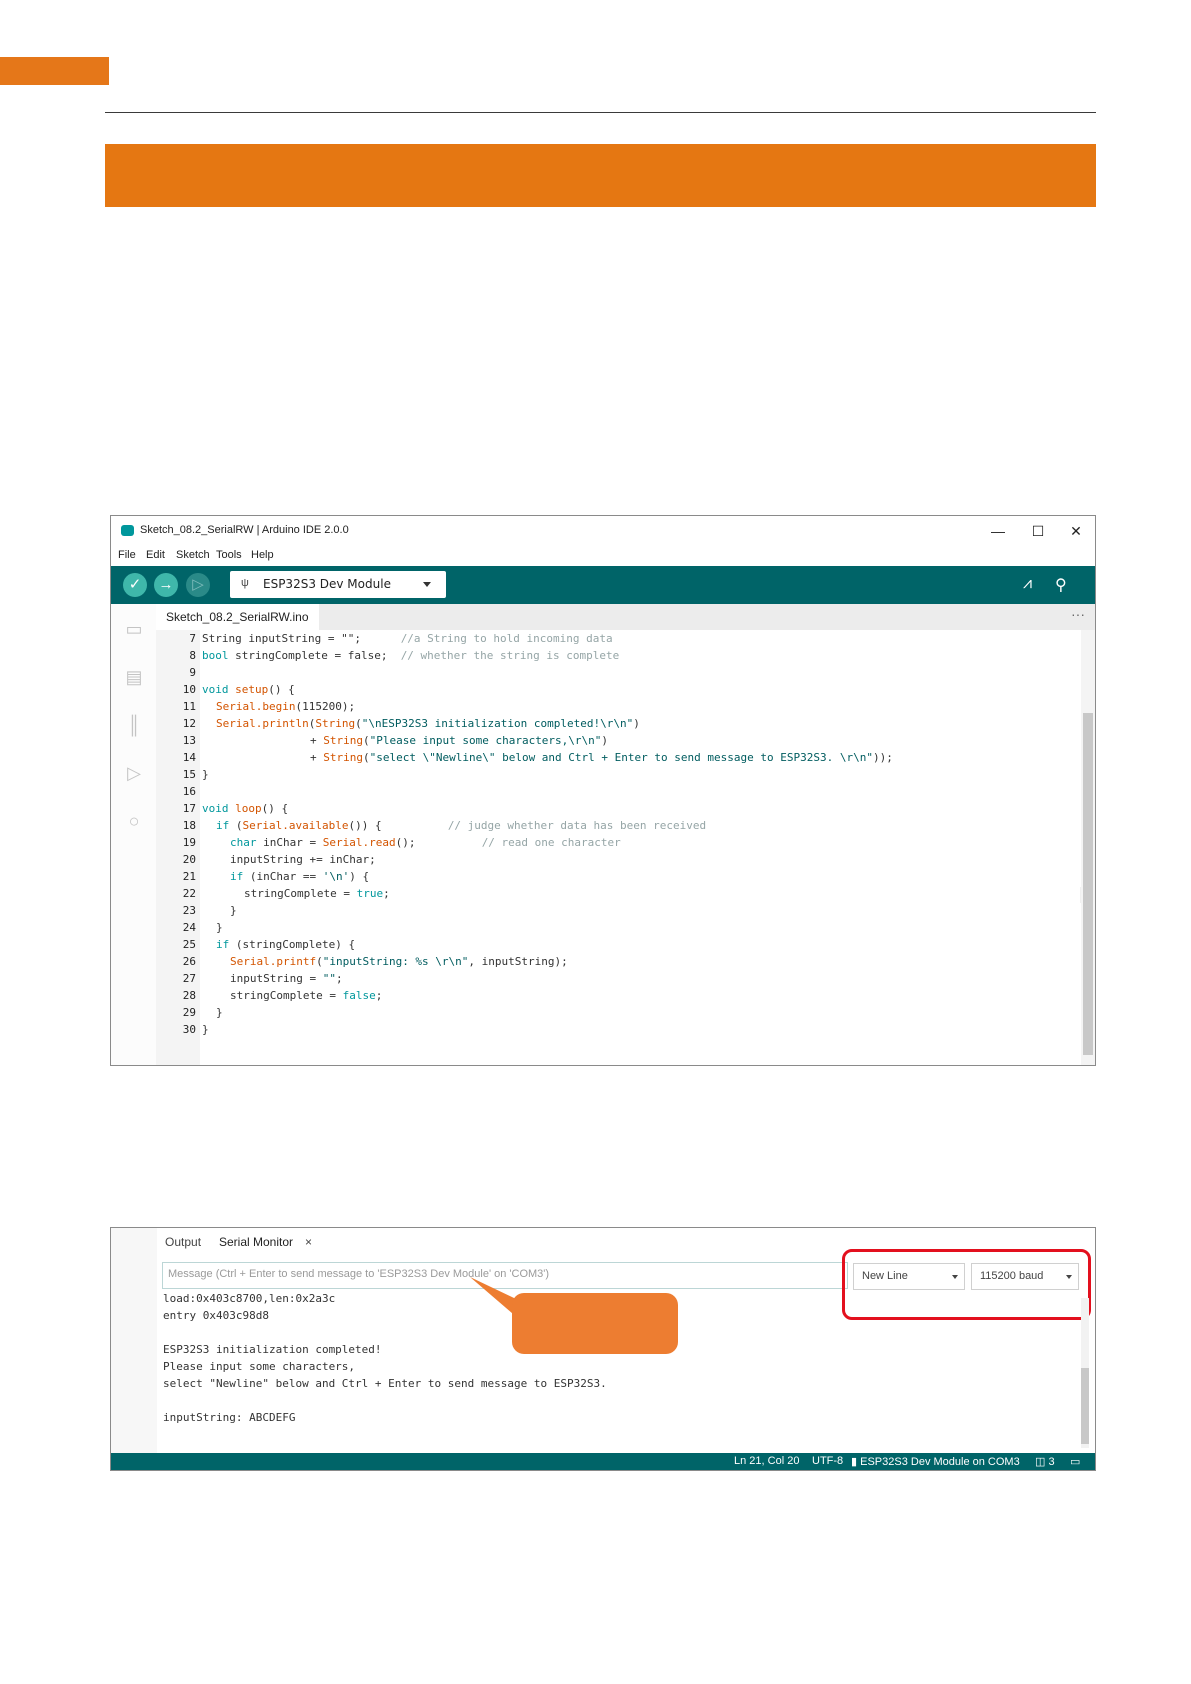 This screenshot has height=1684, width=1191. Describe the element at coordinates (134, 1340) in the screenshot. I see `side-panel` at that location.